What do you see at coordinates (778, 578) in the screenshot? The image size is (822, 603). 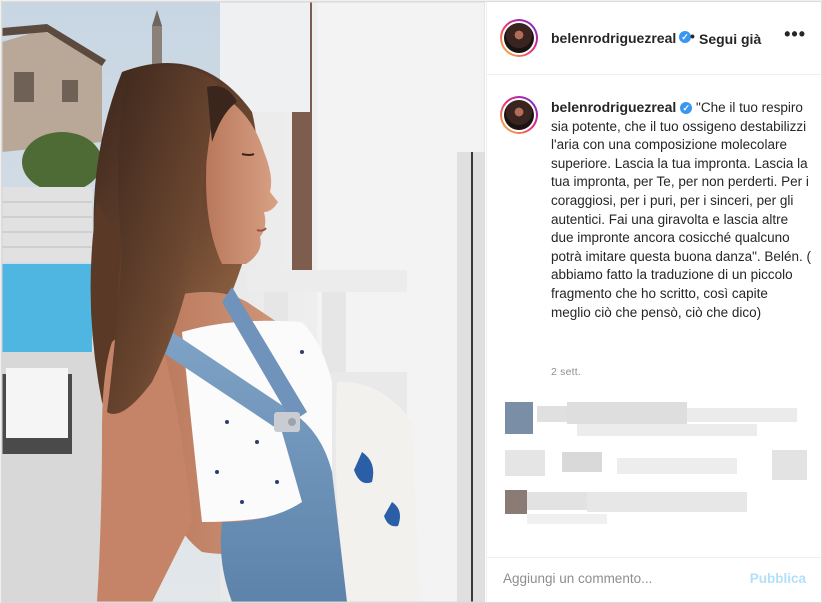 I see `publish-button: Pubblica` at bounding box center [778, 578].